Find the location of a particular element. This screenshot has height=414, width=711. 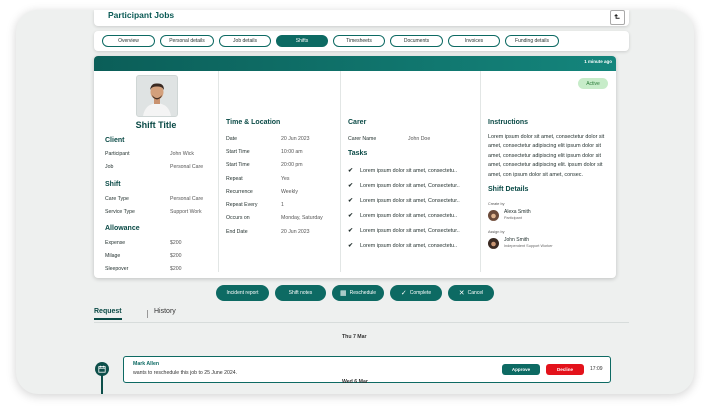

row-key: Carer Name is located at coordinates (362, 139).